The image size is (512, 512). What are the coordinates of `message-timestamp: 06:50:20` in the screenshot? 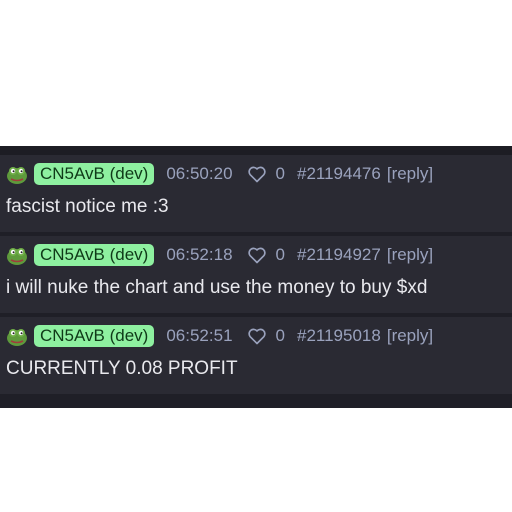 It's located at (199, 173).